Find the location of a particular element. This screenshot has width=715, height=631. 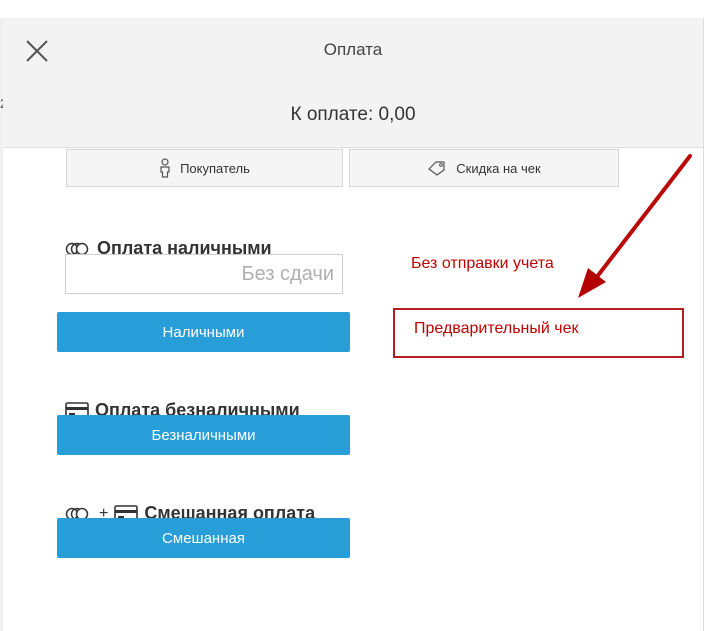

card-pay-button-label: Безналичными is located at coordinates (203, 435).